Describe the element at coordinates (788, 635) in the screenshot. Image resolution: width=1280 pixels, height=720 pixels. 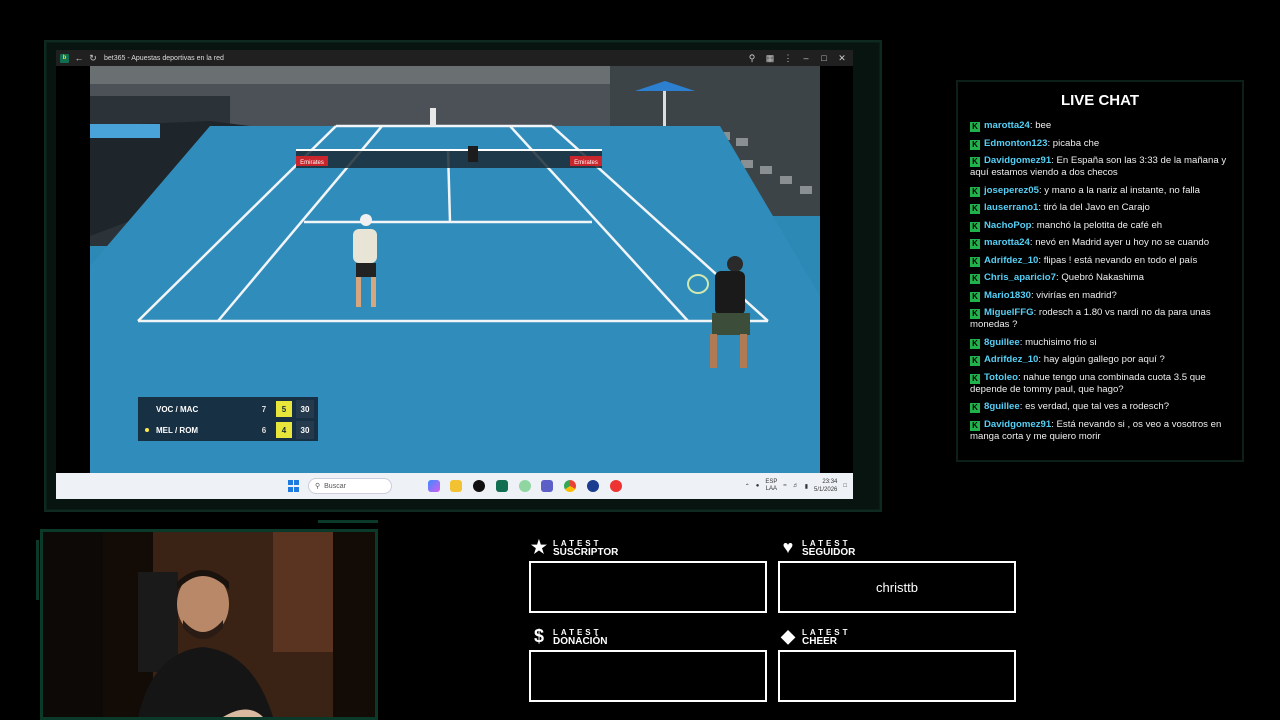
I see `diamond-icon: ◆` at that location.